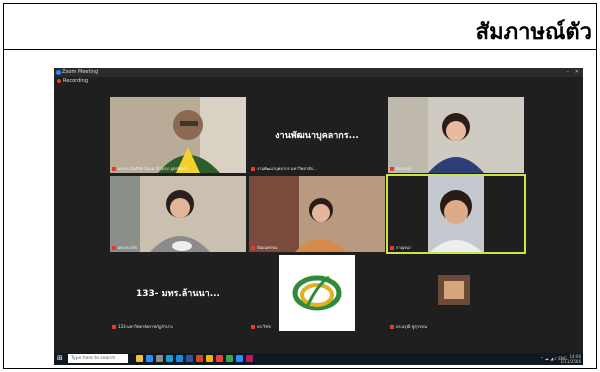  What do you see at coordinates (239, 358) in the screenshot?
I see `zoom-icon` at bounding box center [239, 358].